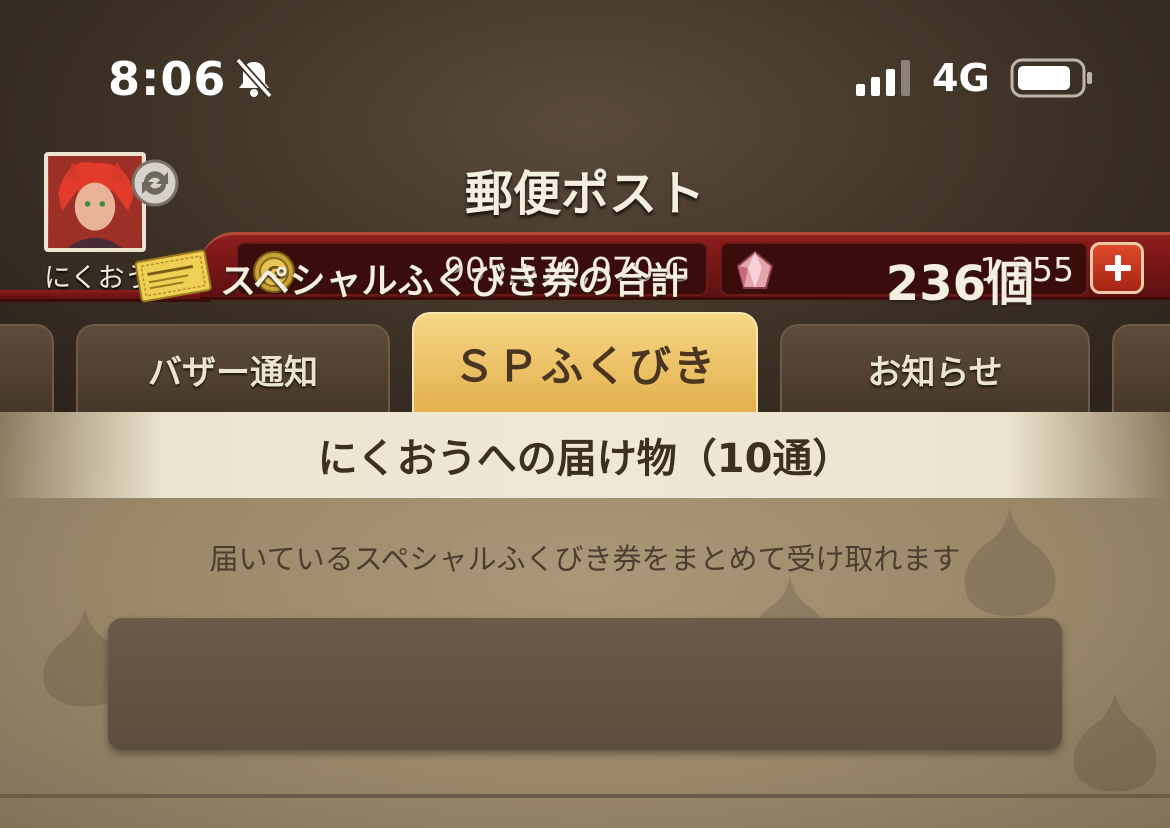 The image size is (1170, 828). Describe the element at coordinates (233, 368) in the screenshot. I see `tab-bazaar-notice: バザー通知` at that location.